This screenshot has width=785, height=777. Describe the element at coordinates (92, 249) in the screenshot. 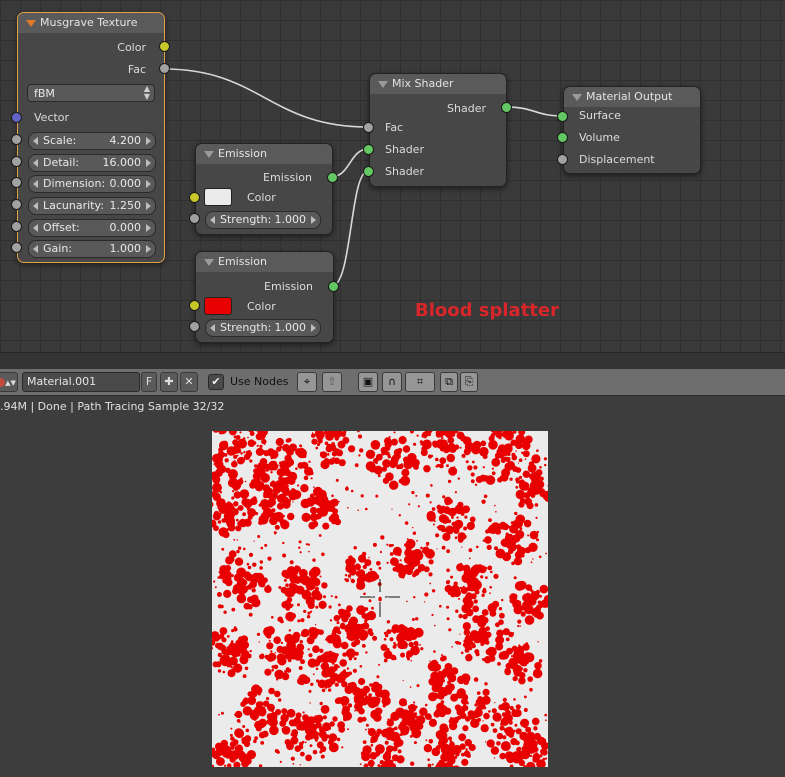

I see `gain-field: Gain: 1.000` at that location.